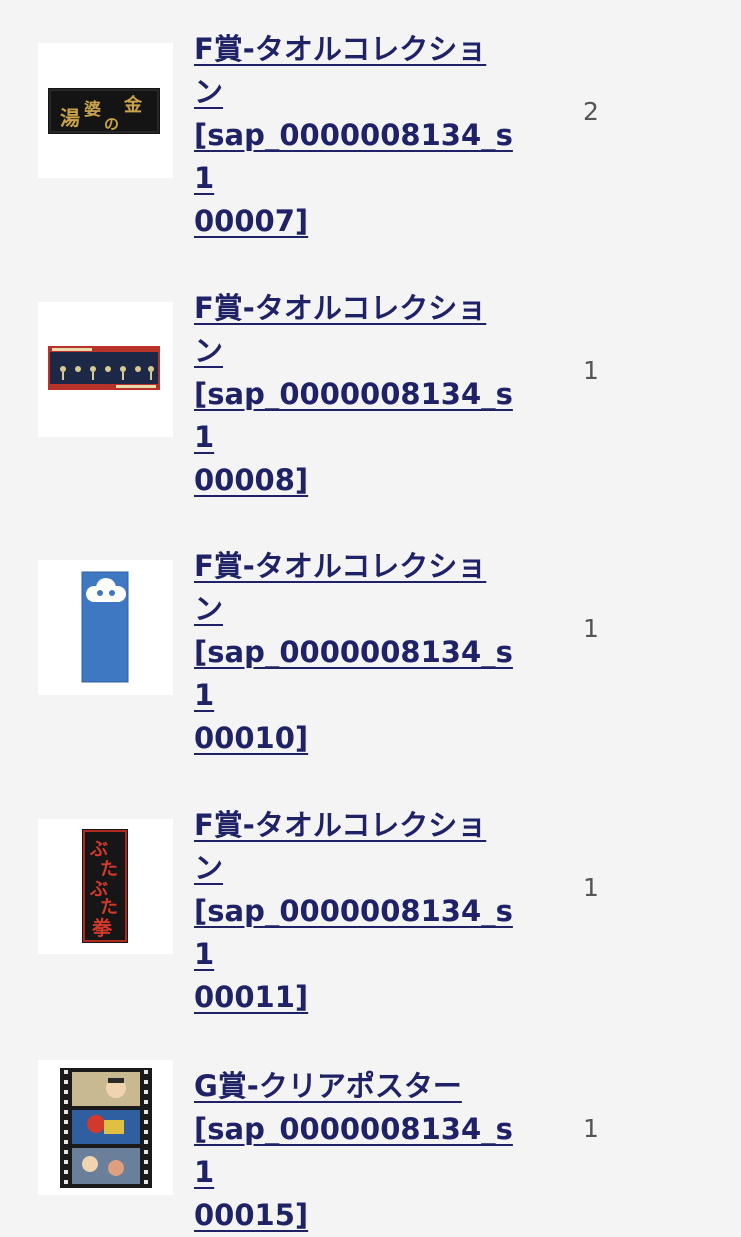 This screenshot has height=1237, width=741. I want to click on navy-towel-red-border-image, so click(104, 368).